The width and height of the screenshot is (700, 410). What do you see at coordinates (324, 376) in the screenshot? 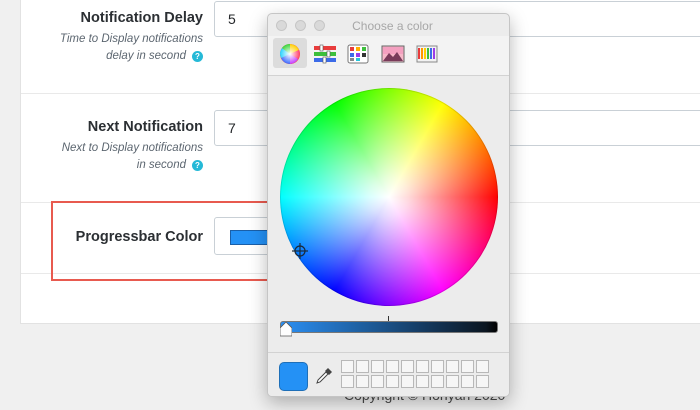
I see `eyedropper-icon` at bounding box center [324, 376].